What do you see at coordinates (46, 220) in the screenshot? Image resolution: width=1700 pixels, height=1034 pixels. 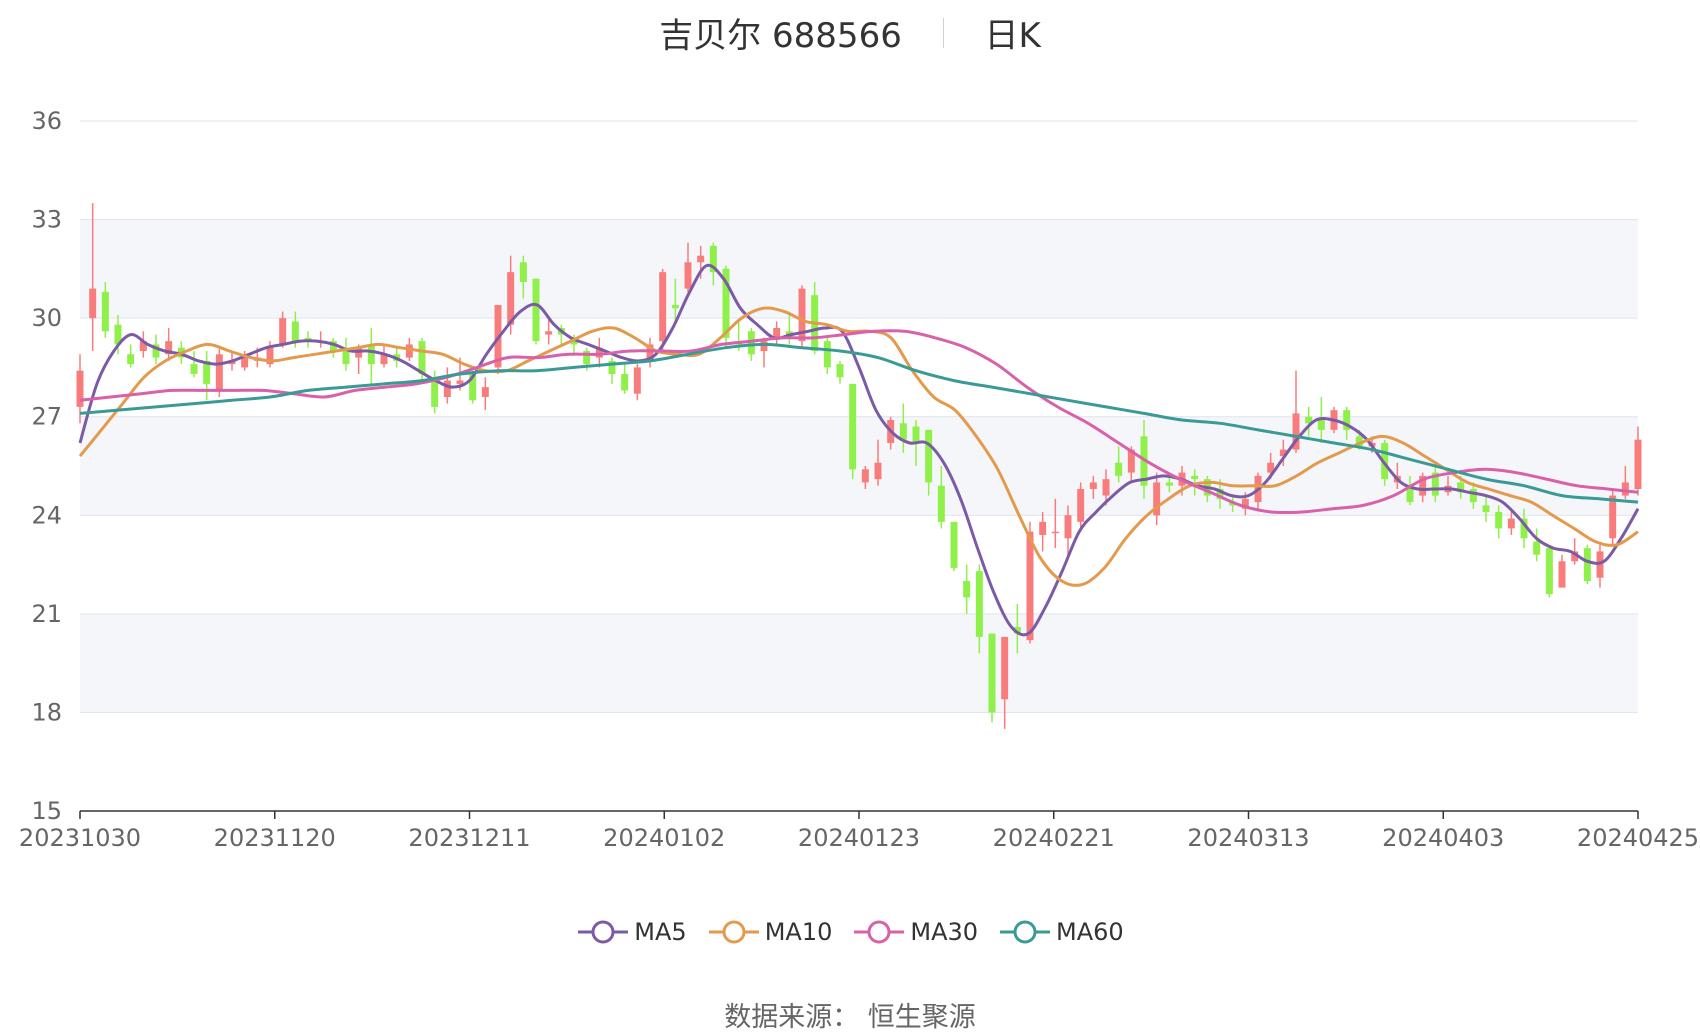 I see `y-tick-label: 33` at bounding box center [46, 220].